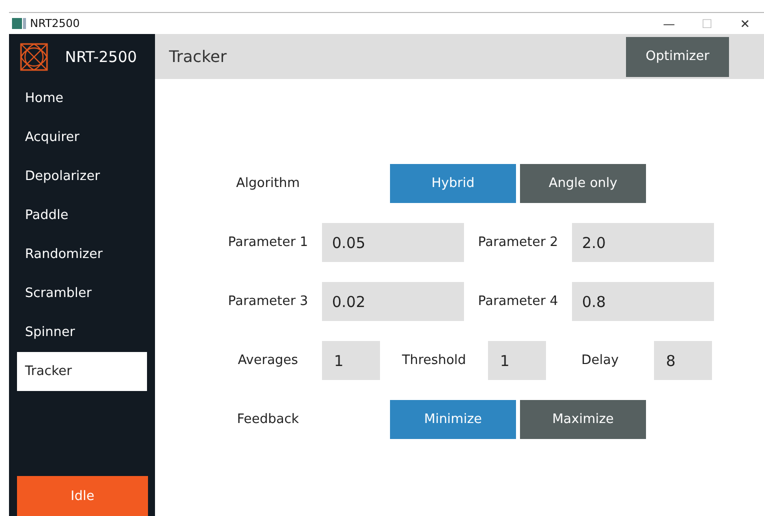  What do you see at coordinates (82, 293) in the screenshot?
I see `nav-item: Scrambler` at bounding box center [82, 293].